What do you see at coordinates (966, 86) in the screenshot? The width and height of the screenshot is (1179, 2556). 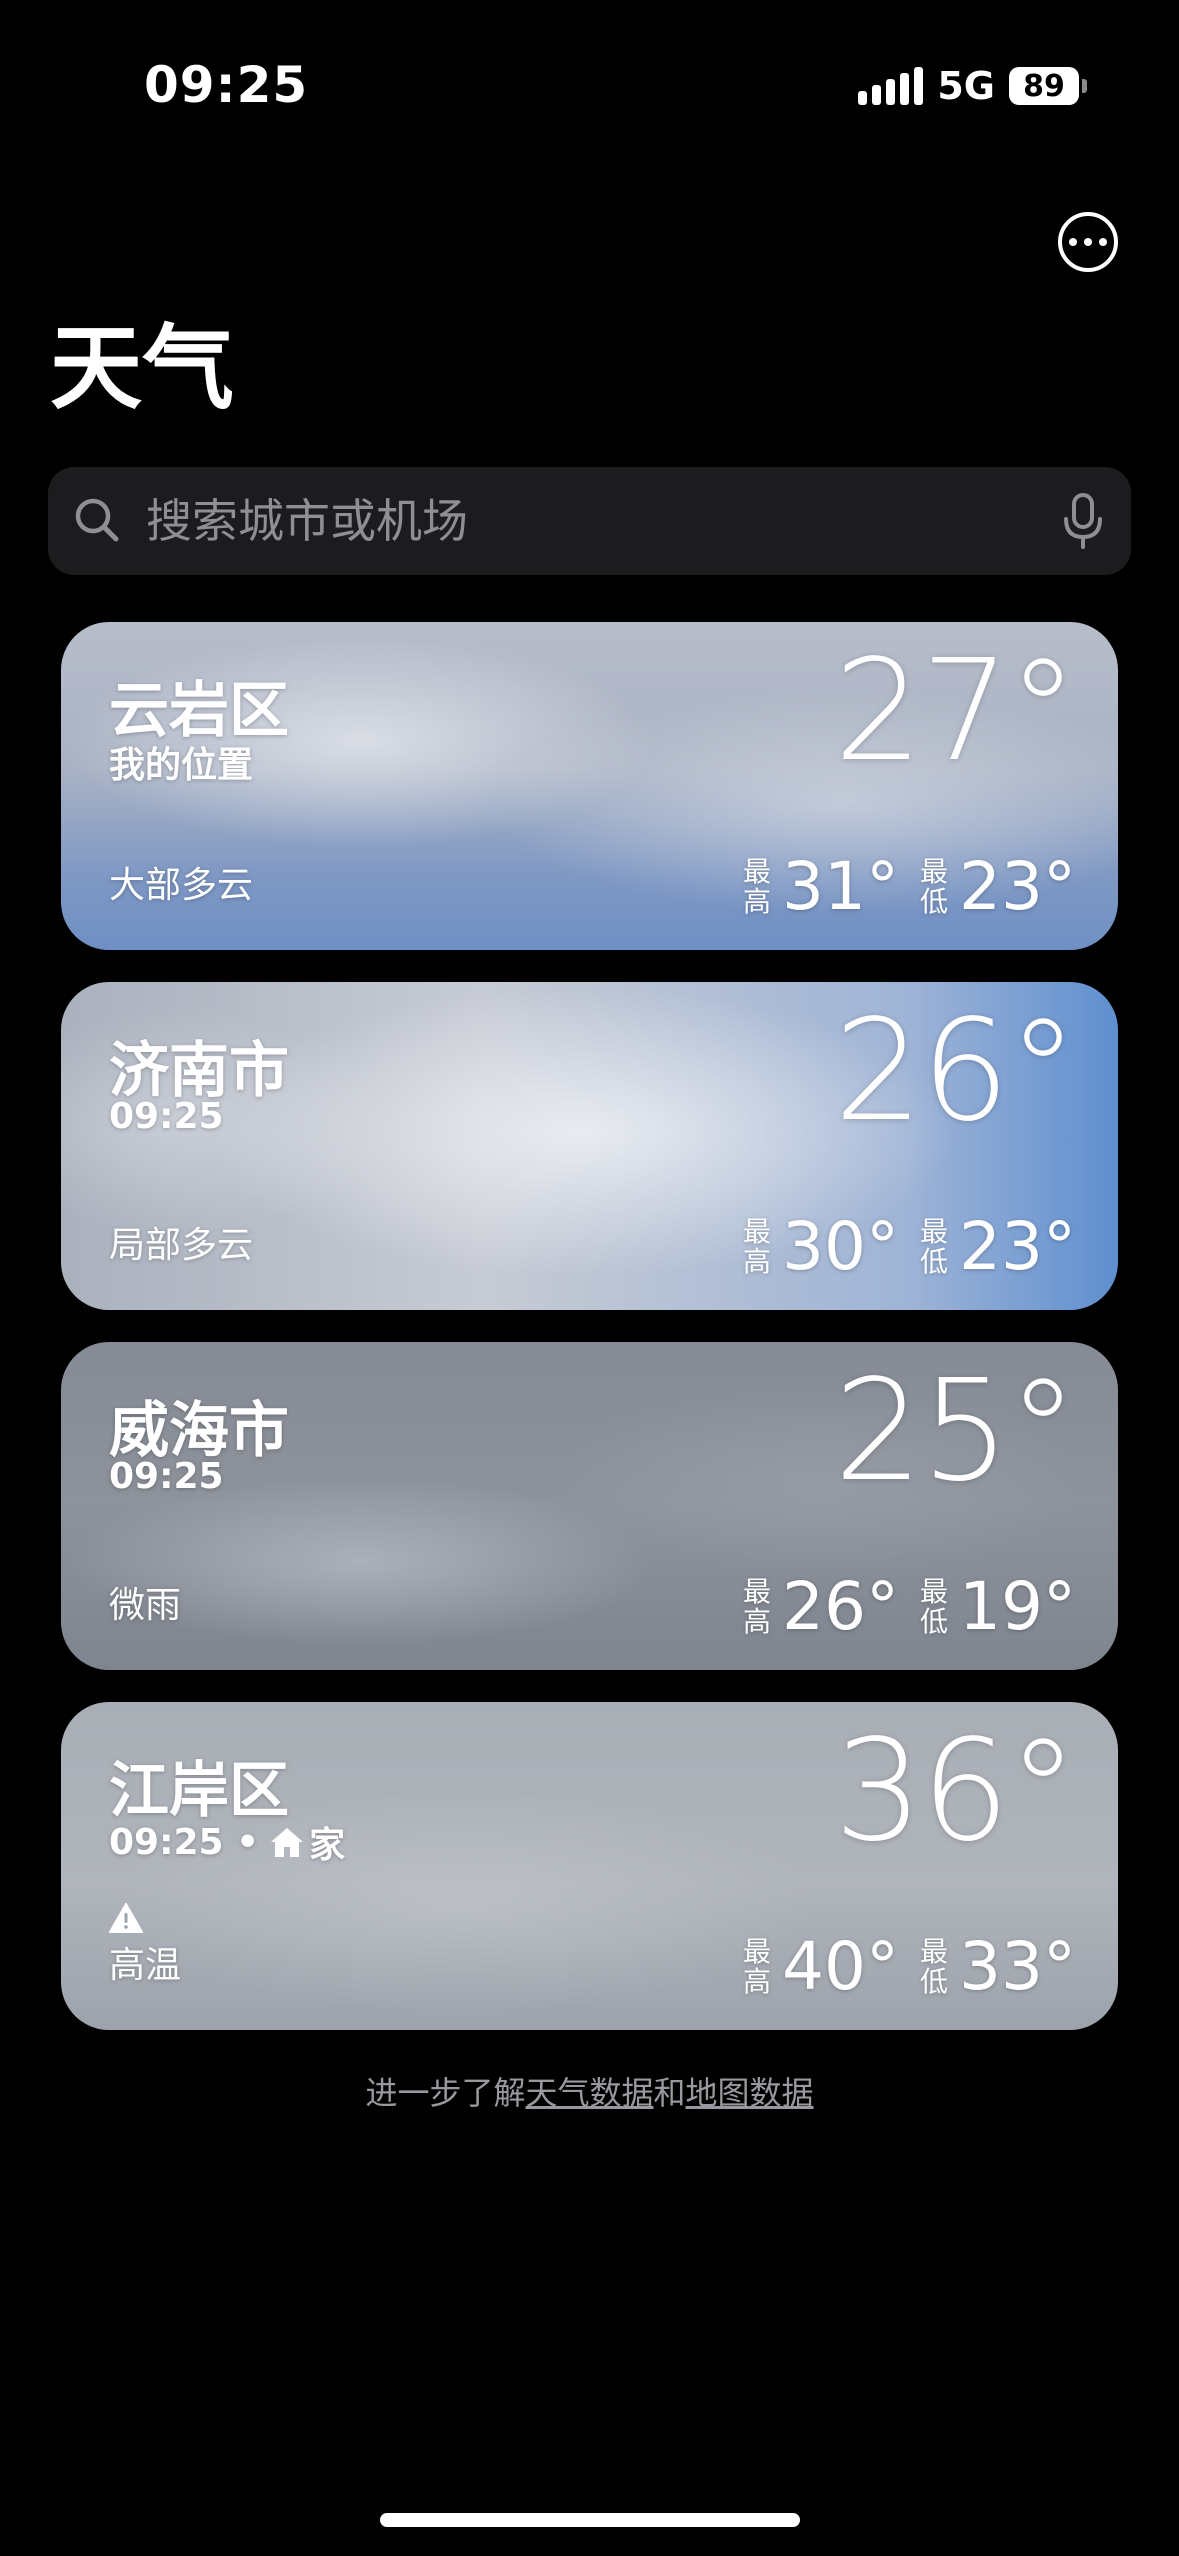 I see `network-type: 5G` at bounding box center [966, 86].